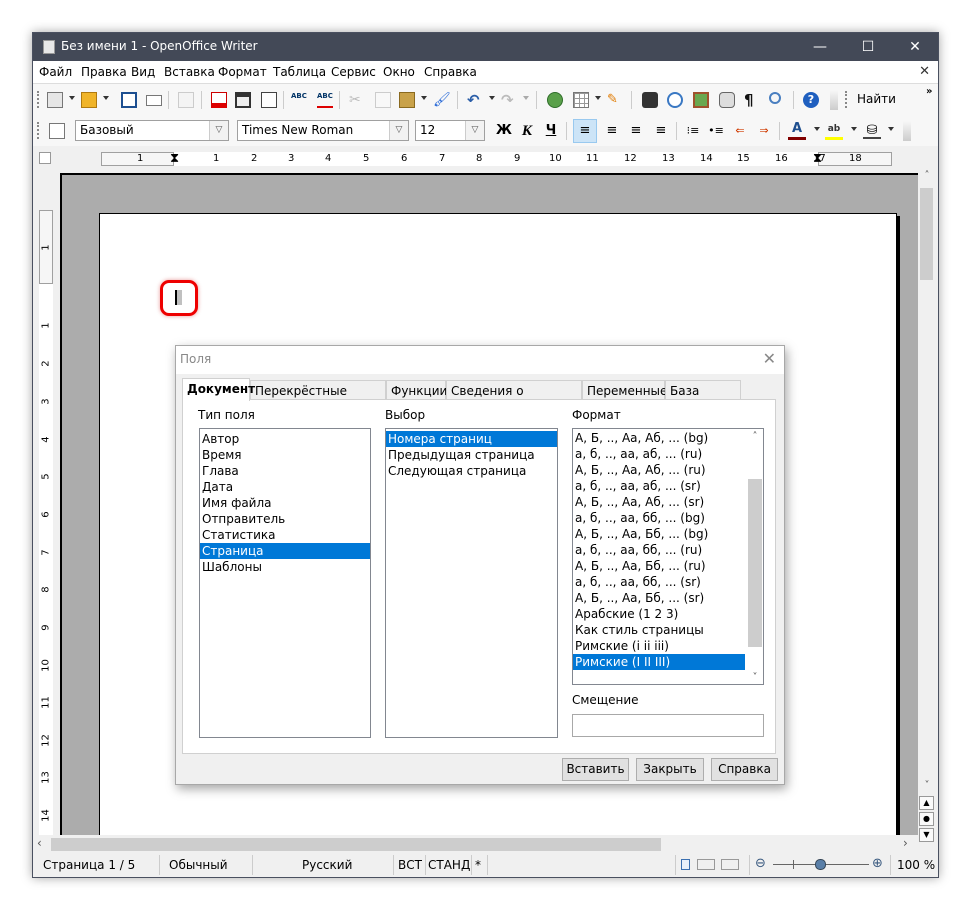  I want to click on menu-file: Файл, so click(55, 72).